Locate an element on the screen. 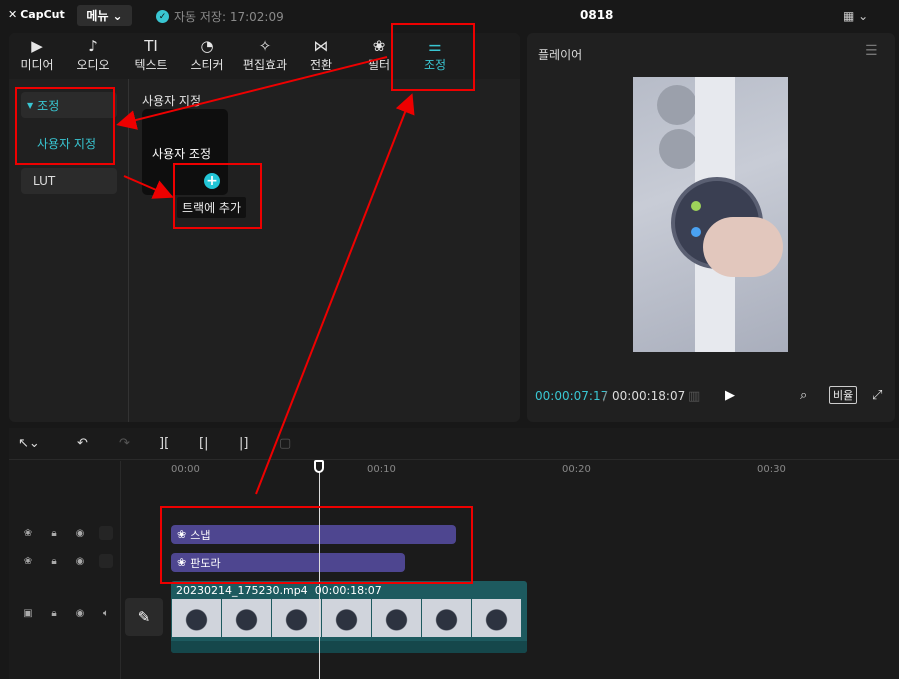  speaker-icon: 🔈︎ is located at coordinates (106, 613).